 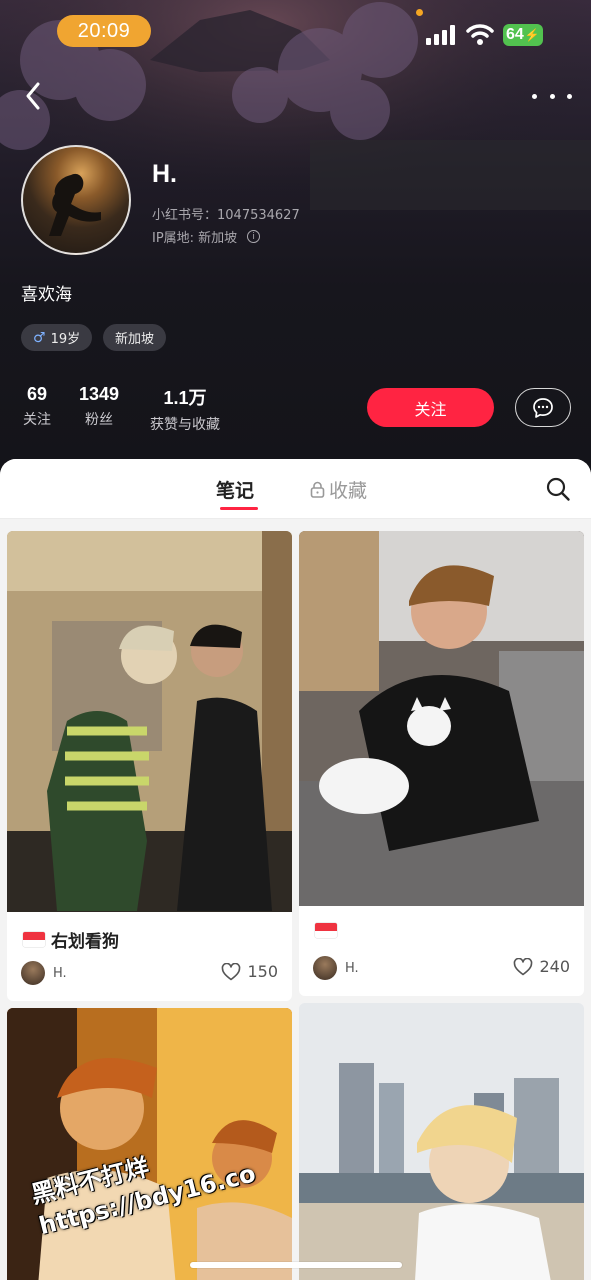 I want to click on profile-tabs: 笔记 收藏, so click(x=295, y=489).